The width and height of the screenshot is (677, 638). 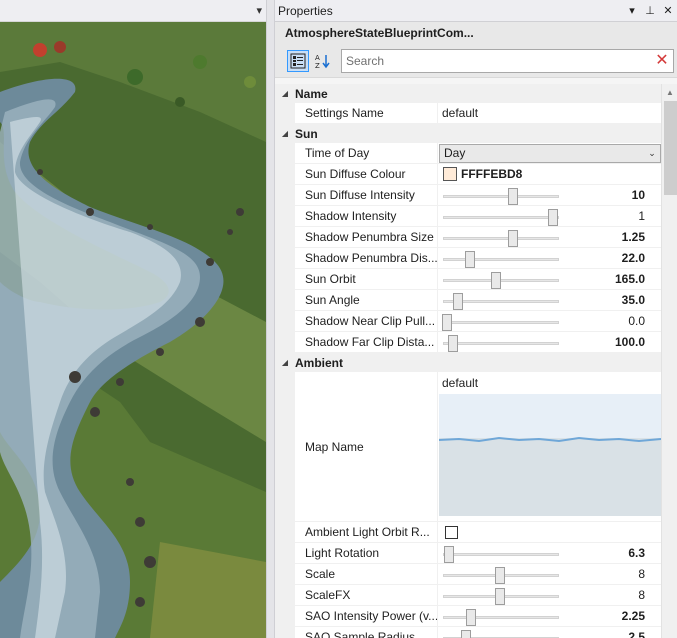 I want to click on property-label: ScaleFX, so click(x=366, y=595).